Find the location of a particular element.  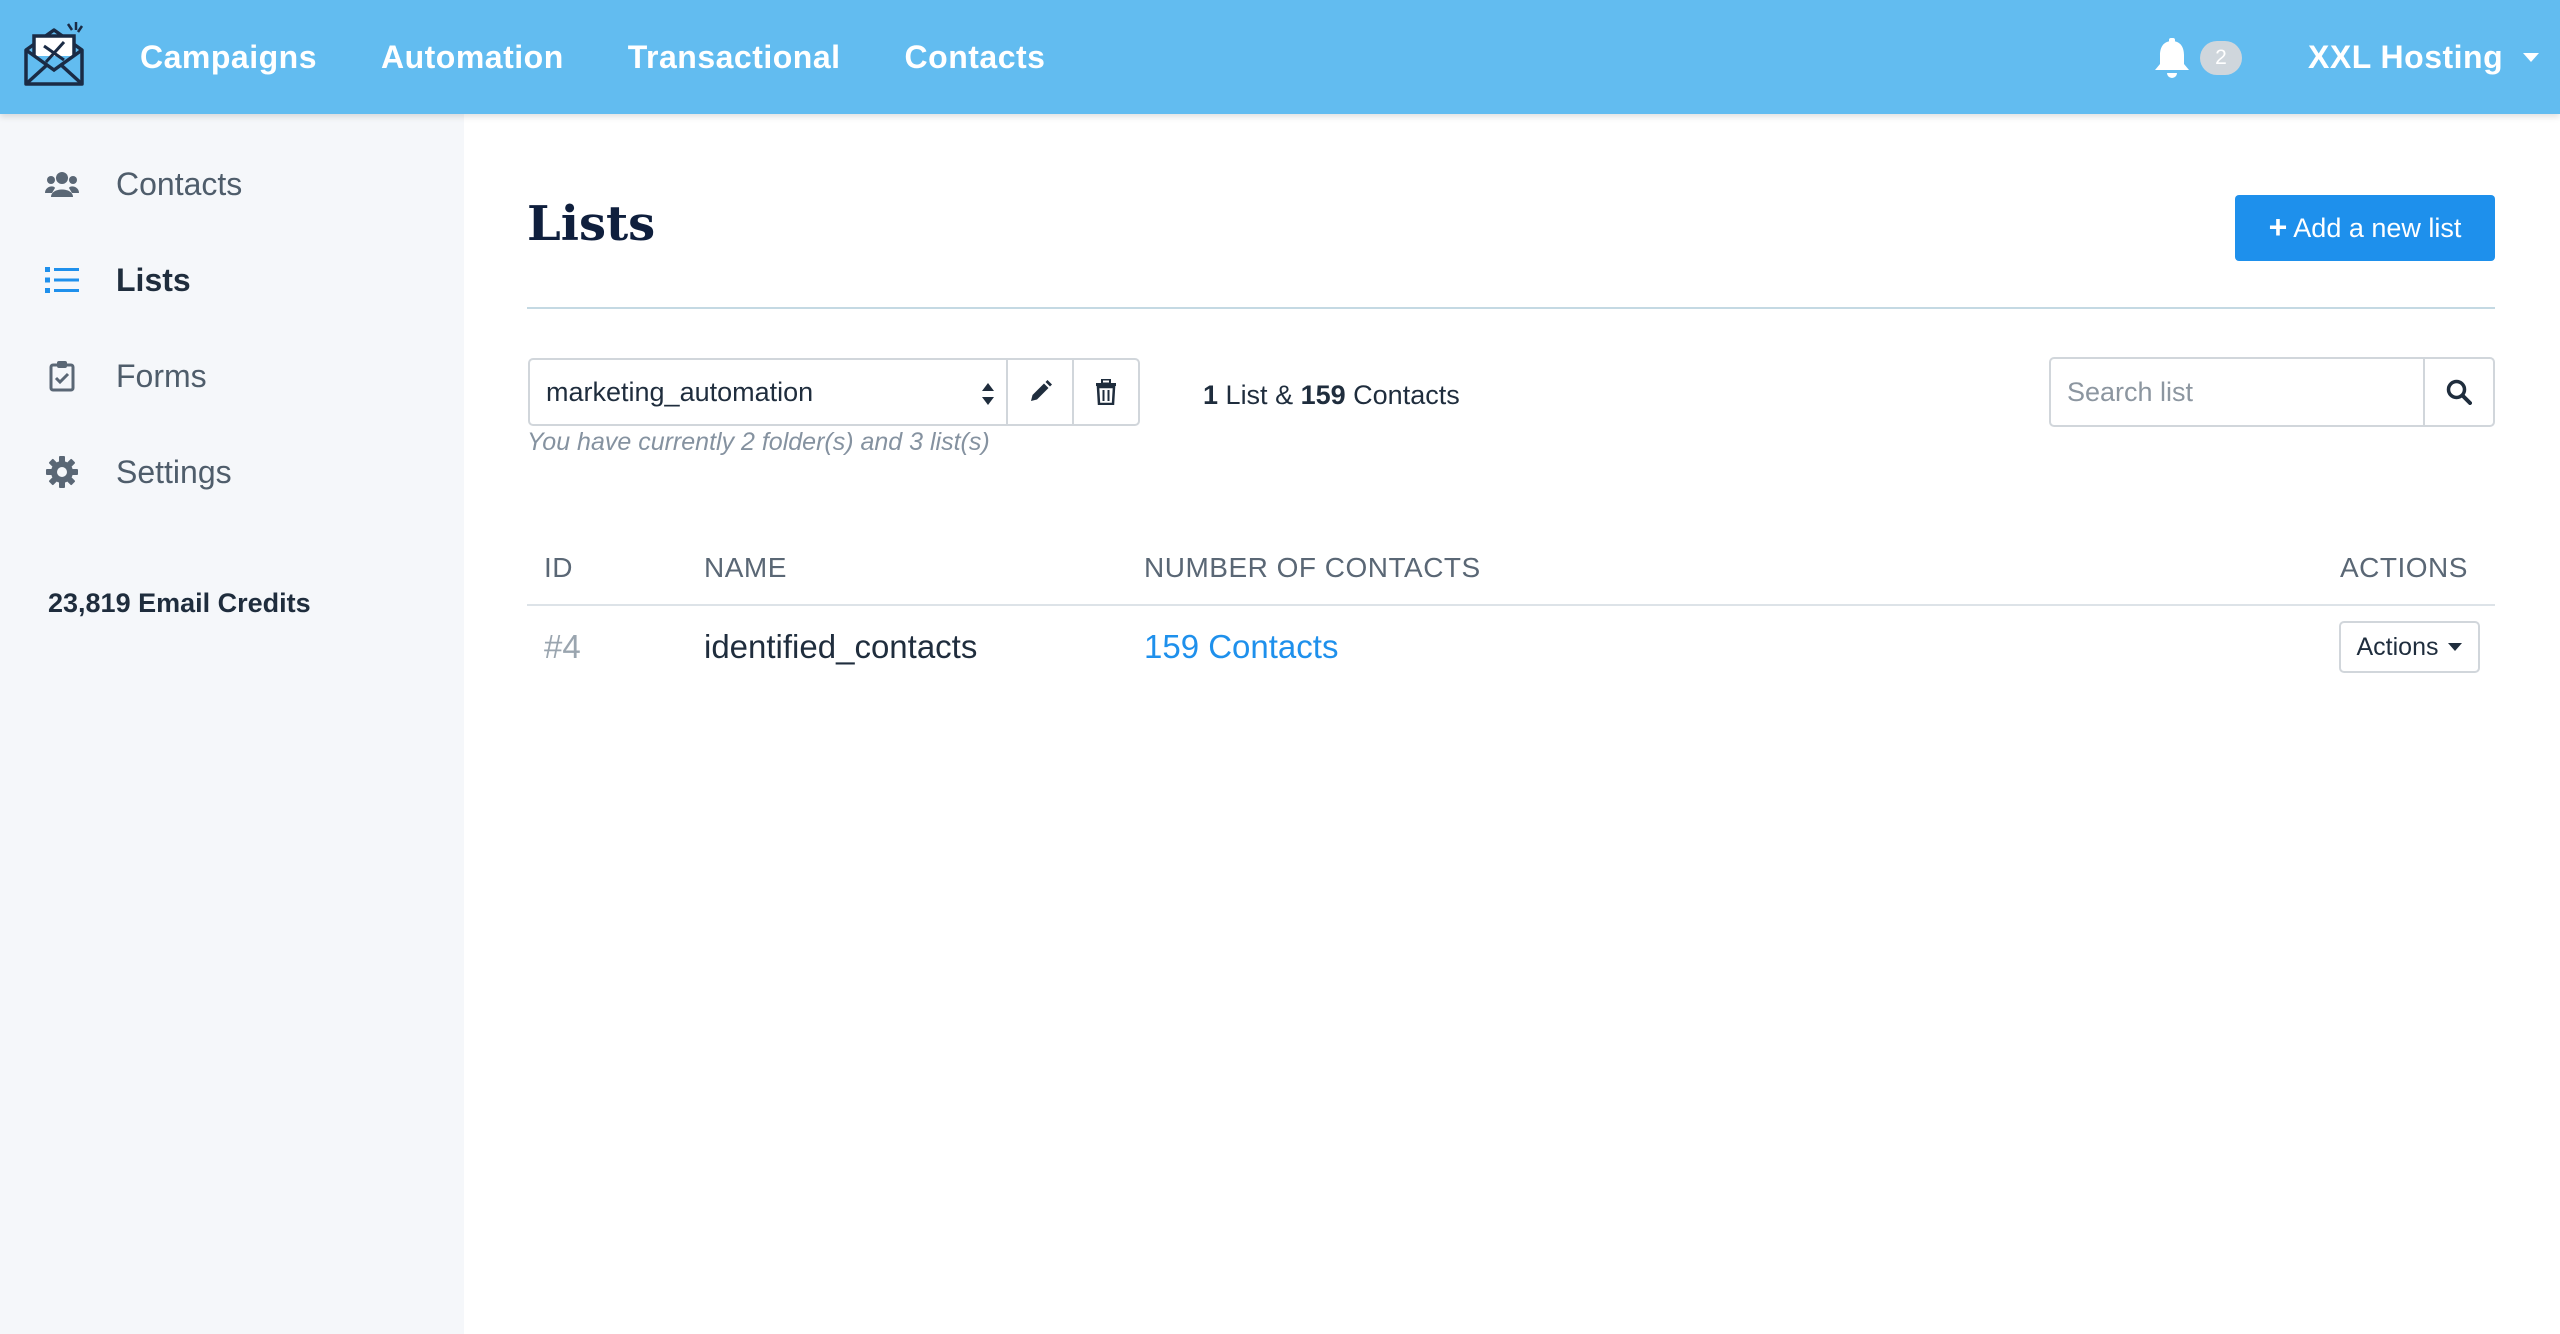

caret-down-icon is located at coordinates (2455, 647).